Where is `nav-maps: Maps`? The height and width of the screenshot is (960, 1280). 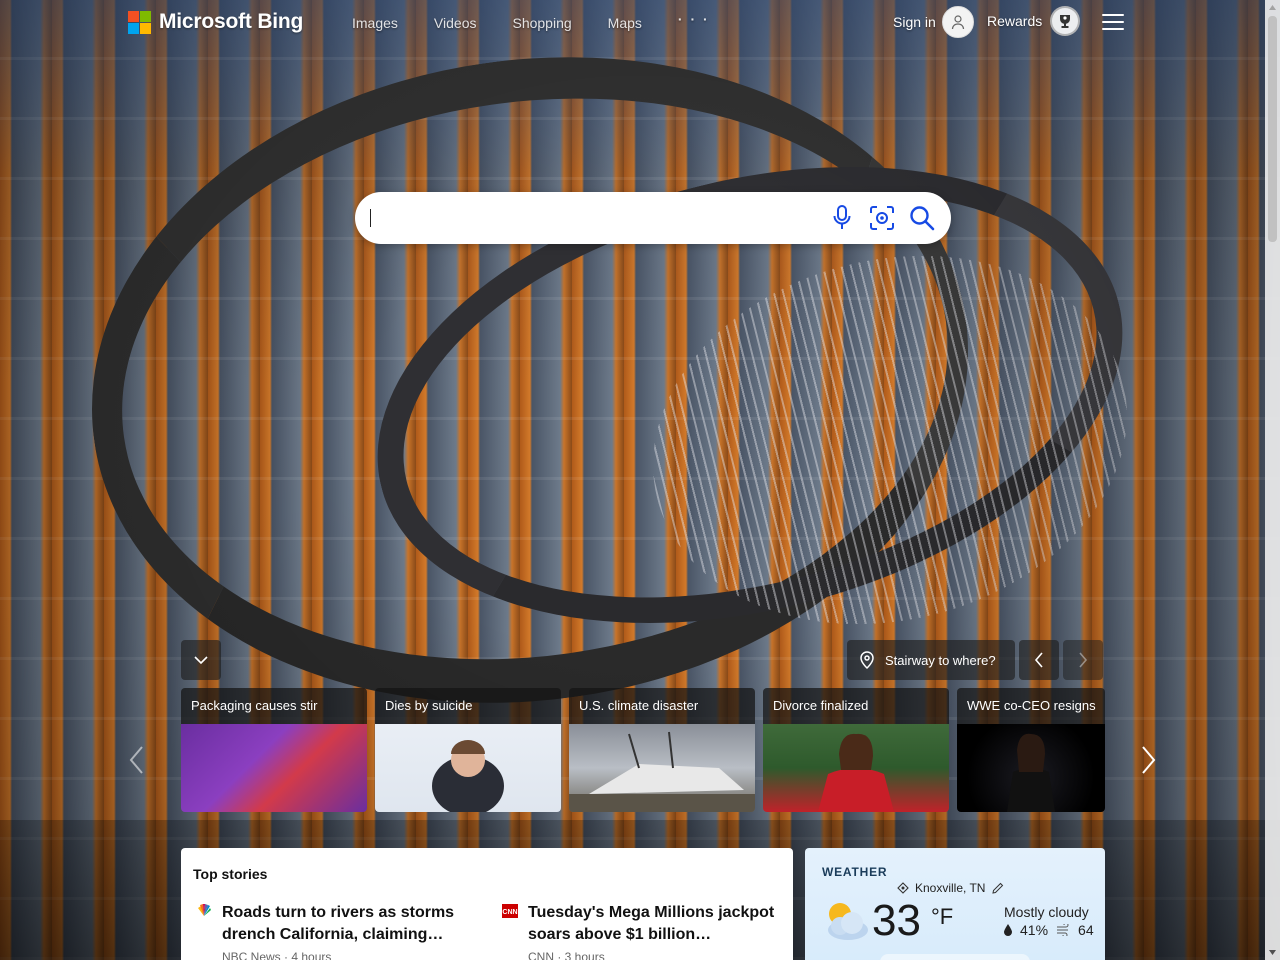 nav-maps: Maps is located at coordinates (625, 23).